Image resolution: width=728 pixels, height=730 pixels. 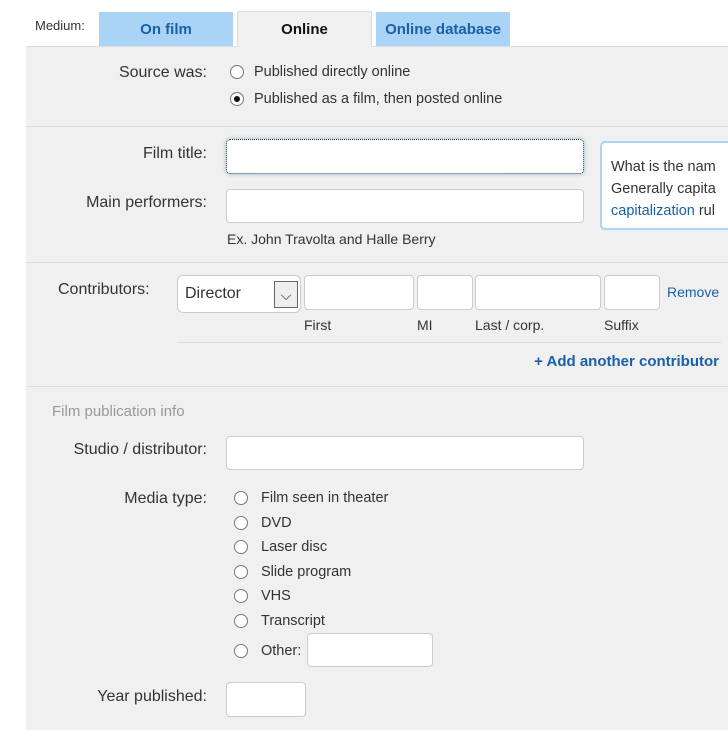 I want to click on media-type-label: Media type:, so click(x=165, y=498).